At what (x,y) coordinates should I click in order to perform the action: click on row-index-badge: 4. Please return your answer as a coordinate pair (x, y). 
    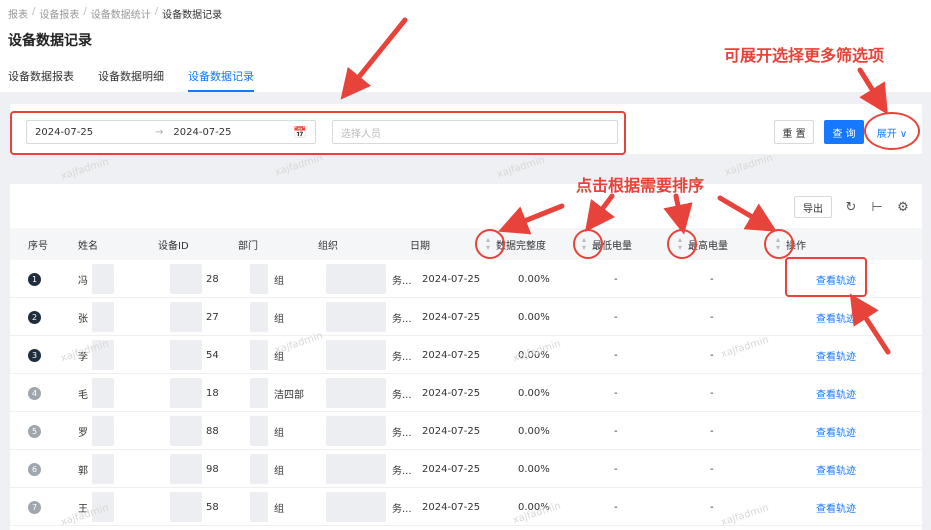
    Looking at the image, I should click on (34, 393).